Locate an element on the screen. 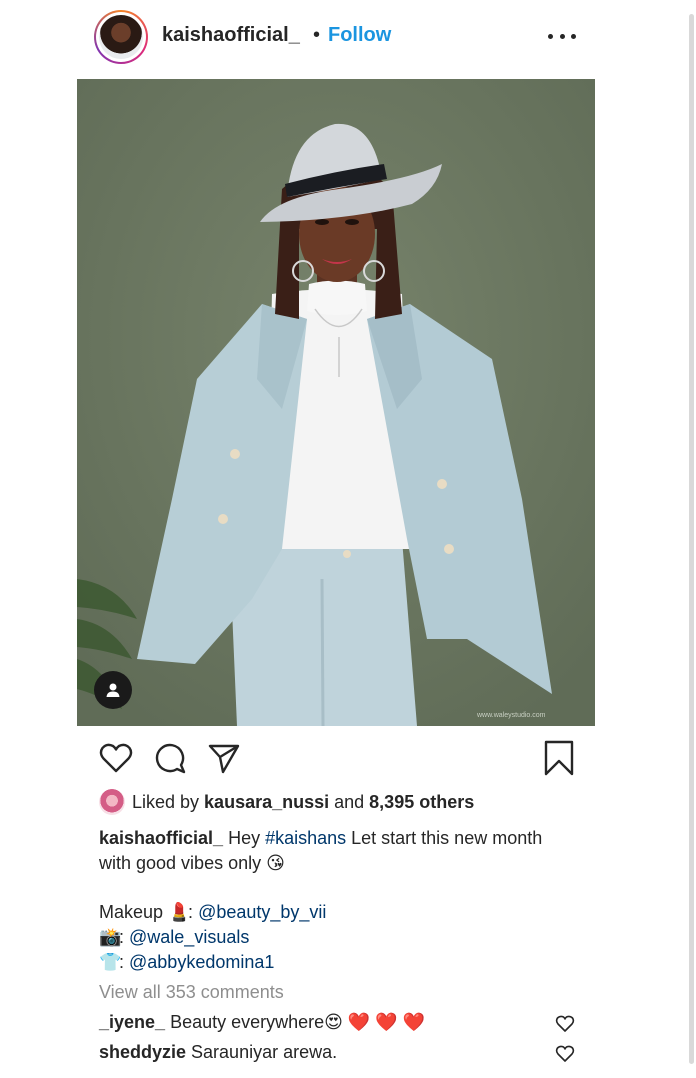 The width and height of the screenshot is (696, 1078). scrollbar is located at coordinates (691, 539).